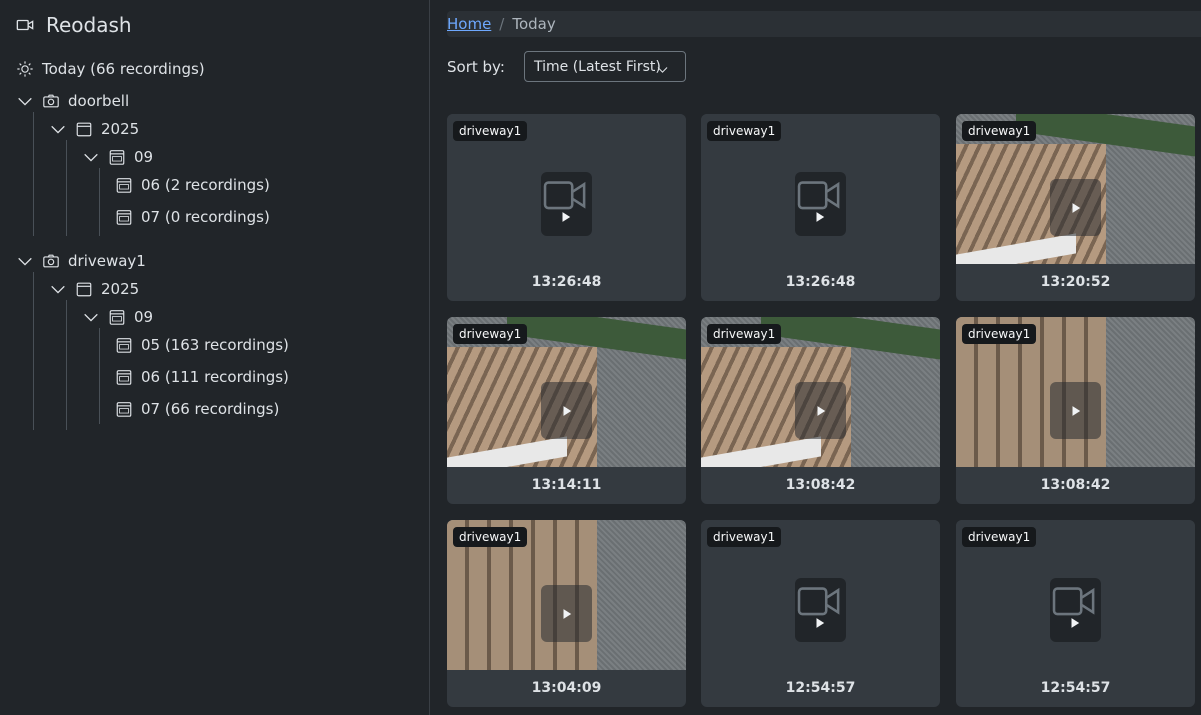 This screenshot has width=1201, height=715. I want to click on sidebar-day-driveway1-06: 06 (111 recordings), so click(202, 377).